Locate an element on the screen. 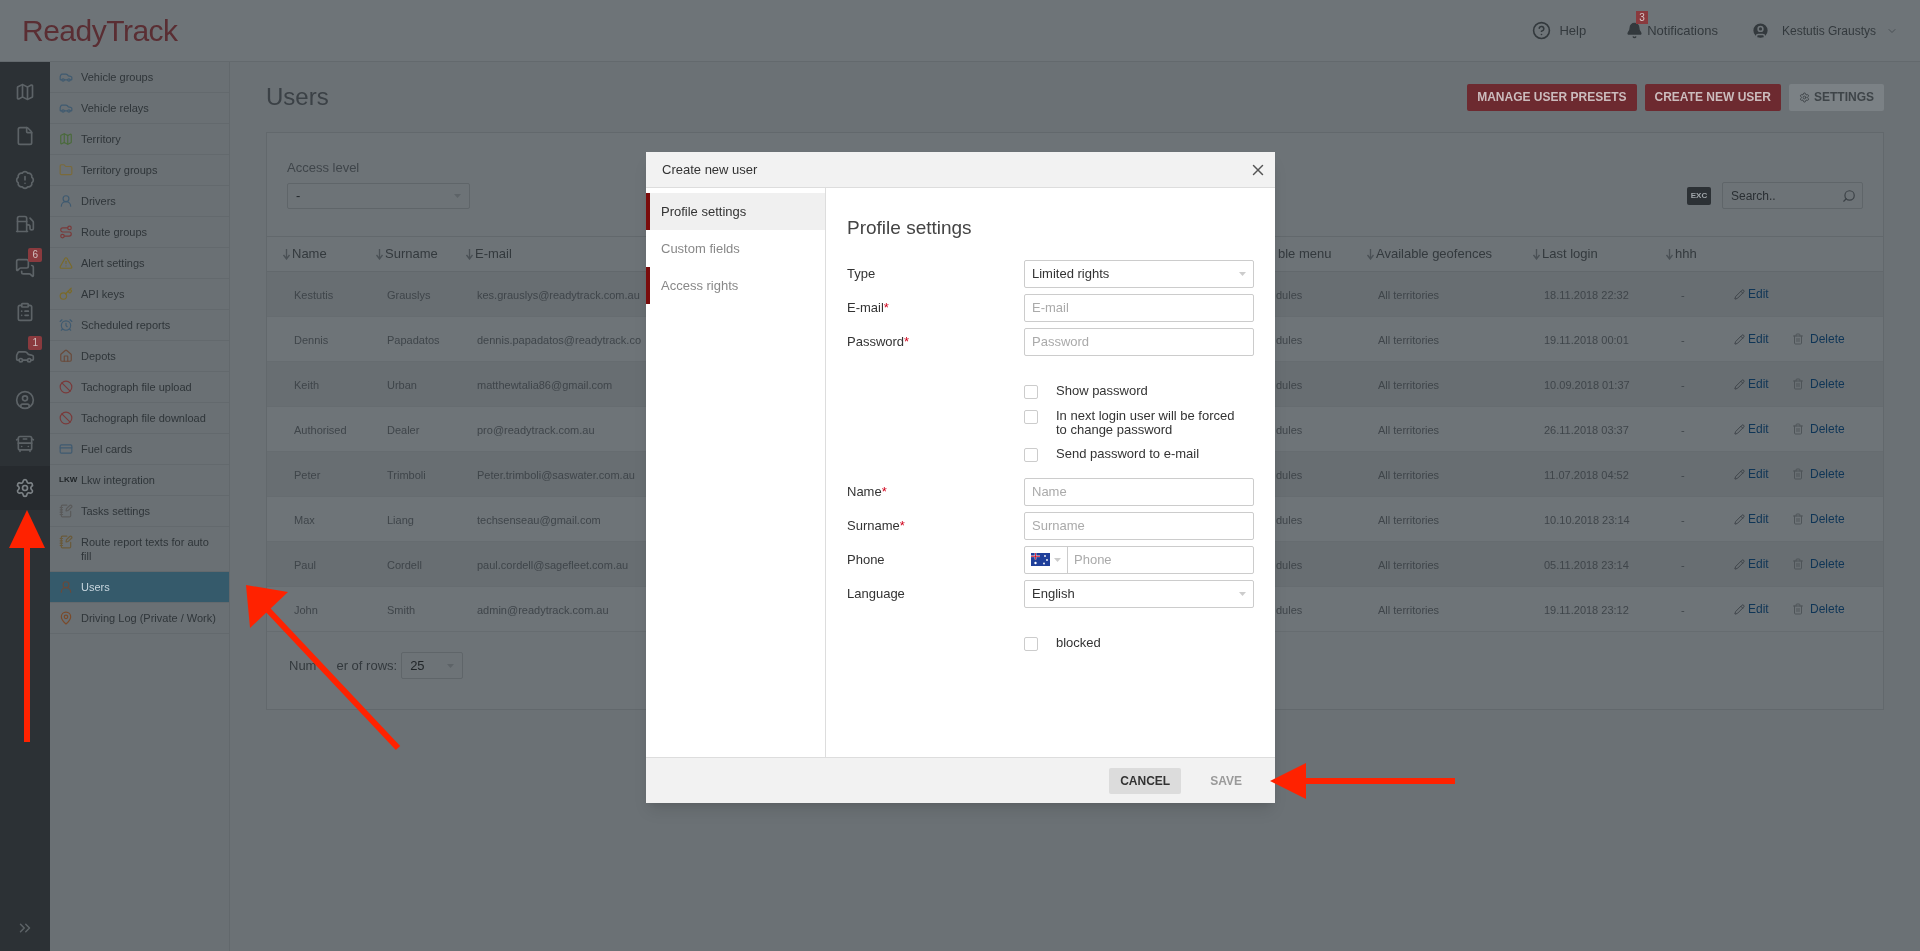 The height and width of the screenshot is (951, 1920). caret-icon is located at coordinates (1242, 593).